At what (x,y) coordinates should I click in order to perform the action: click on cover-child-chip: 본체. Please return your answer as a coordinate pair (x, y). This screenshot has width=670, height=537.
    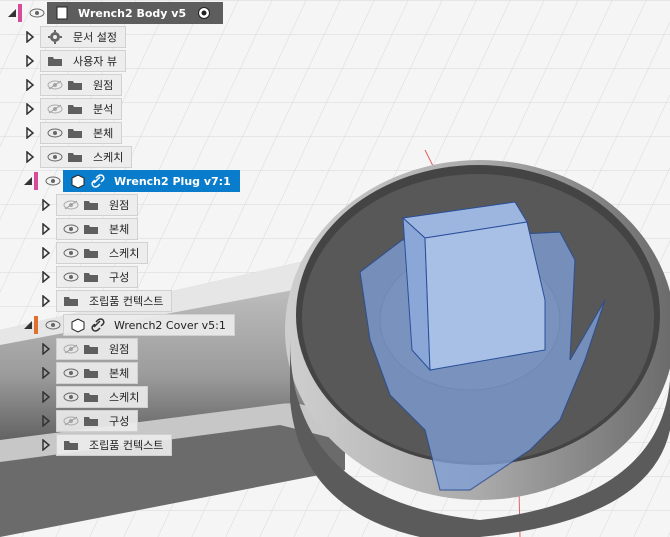
    Looking at the image, I should click on (97, 373).